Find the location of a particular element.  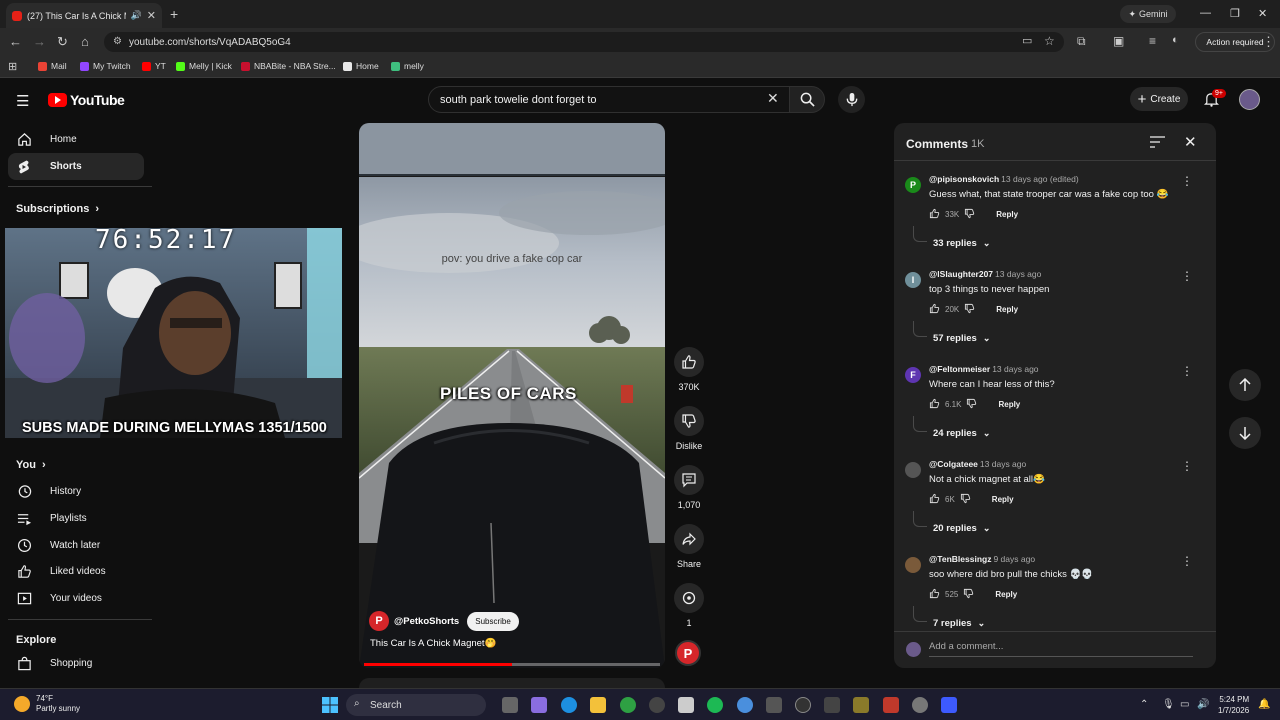

like-button: 370K is located at coordinates (689, 369).